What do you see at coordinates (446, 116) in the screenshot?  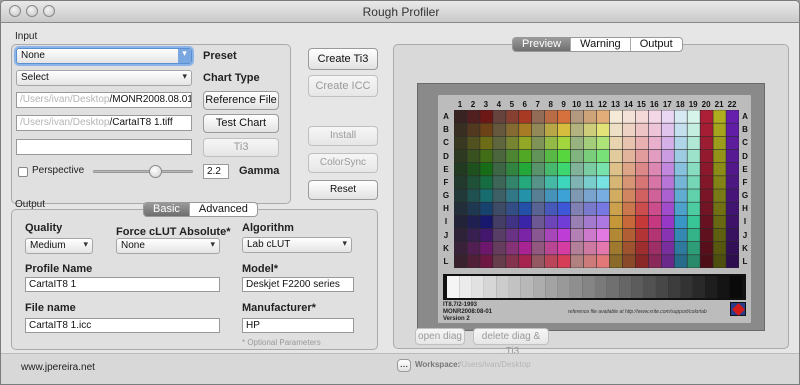 I see `row-label: A` at bounding box center [446, 116].